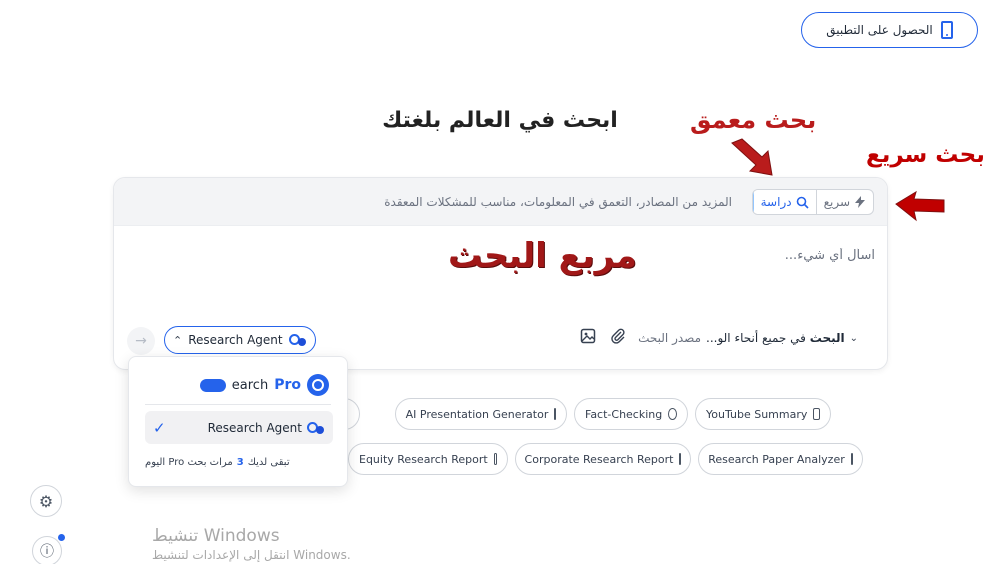  Describe the element at coordinates (477, 414) in the screenshot. I see `chip-label: AI Presentation Generator` at that location.